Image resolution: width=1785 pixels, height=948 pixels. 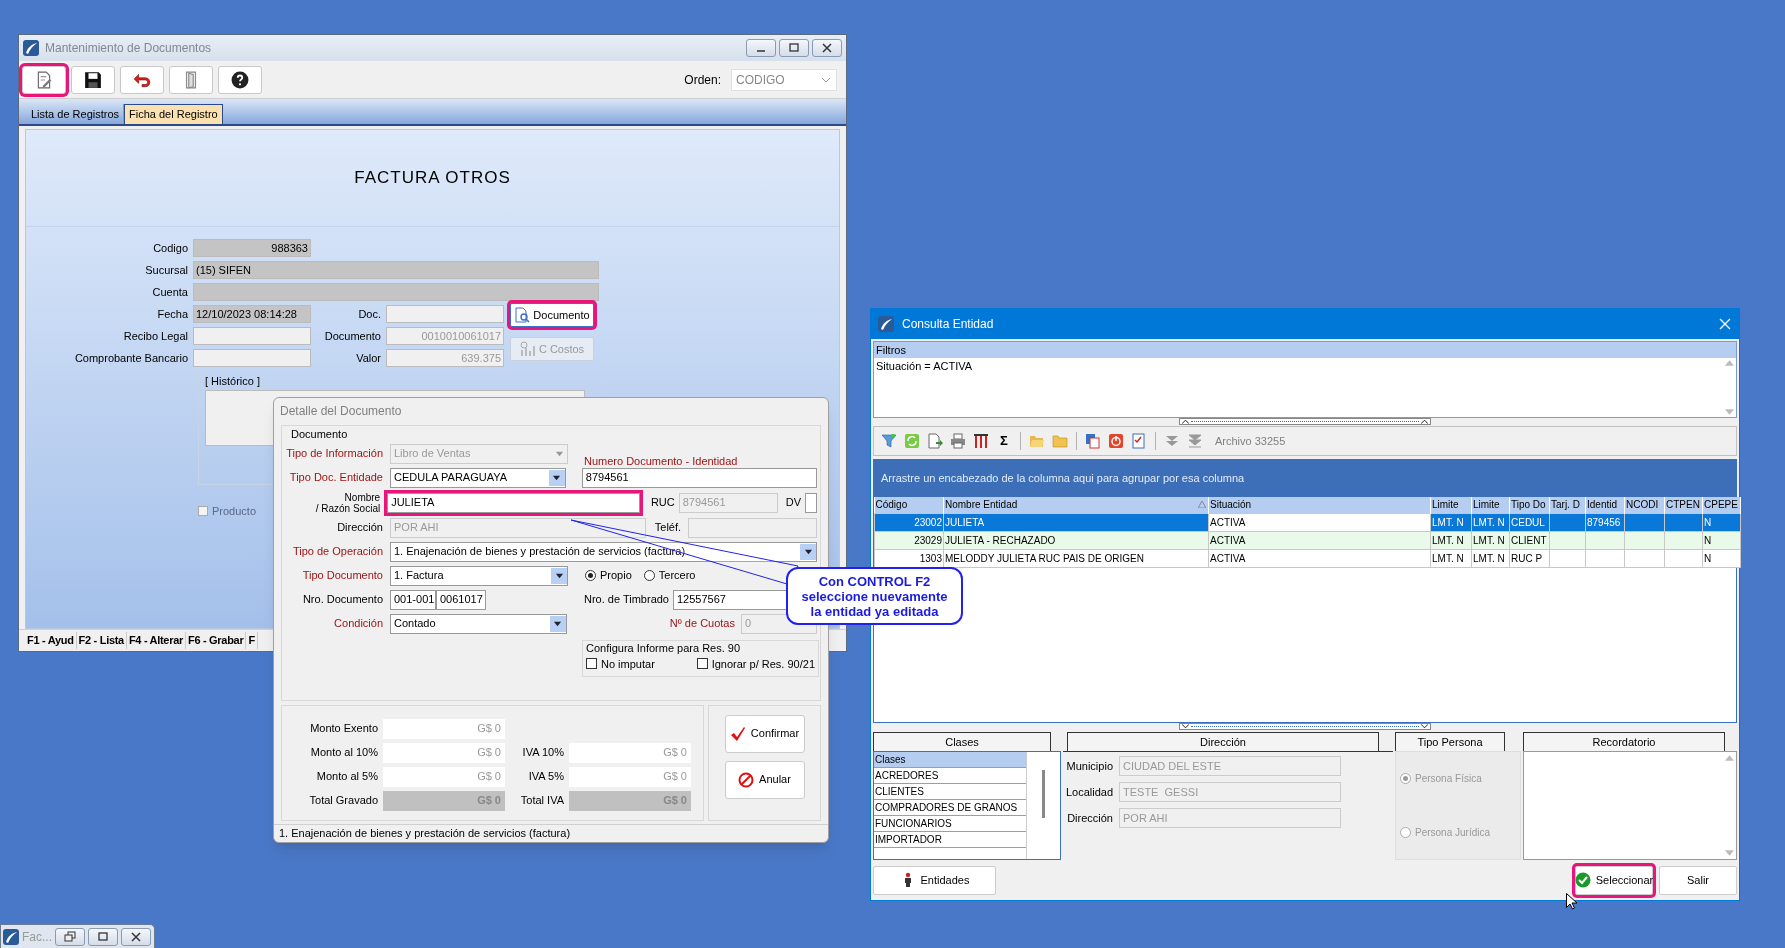 I want to click on restore-button, so click(x=70, y=937).